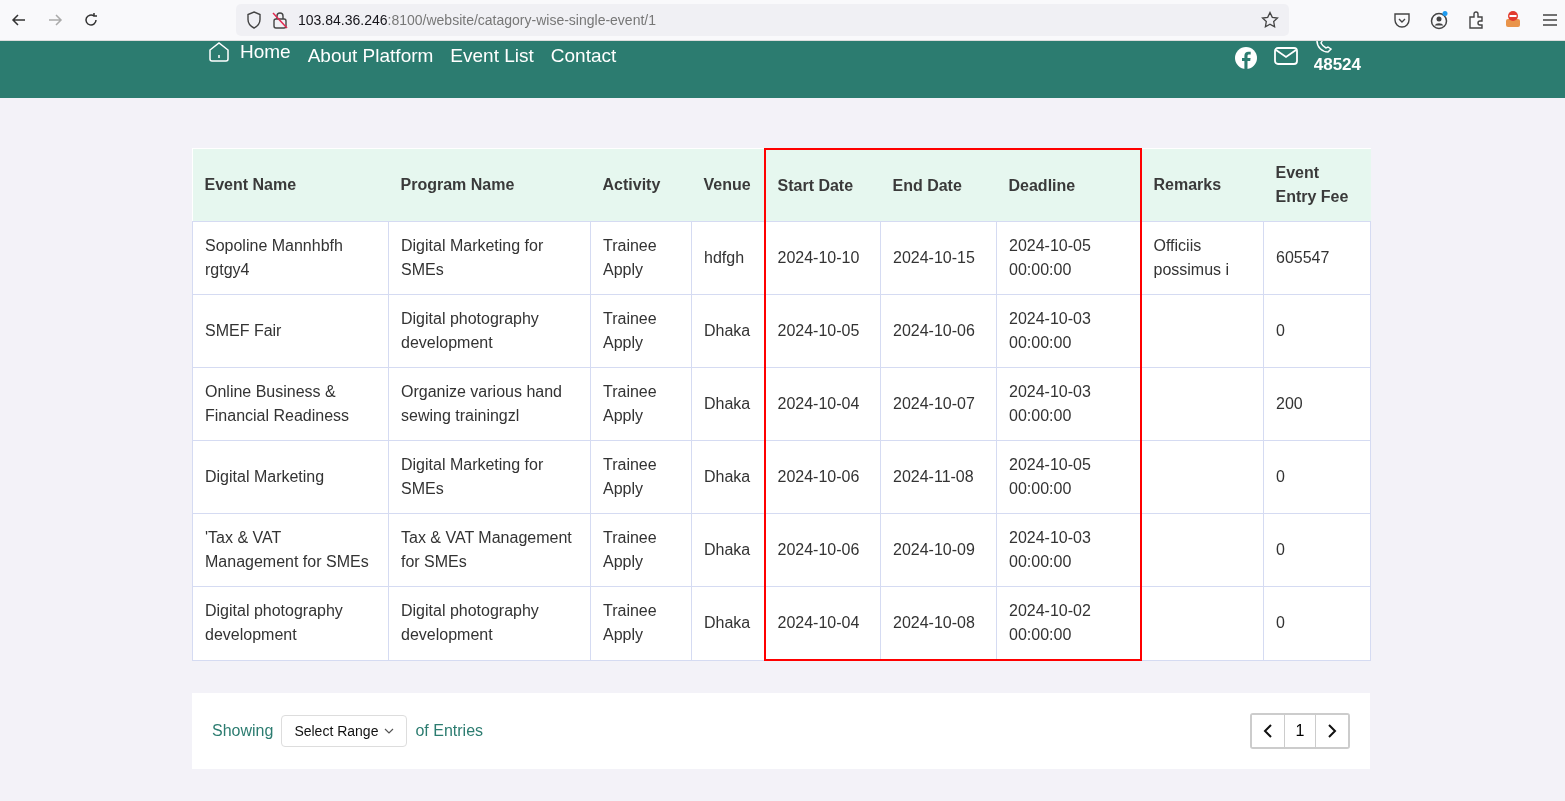 The image size is (1565, 801). I want to click on column-header: Start Date, so click(822, 185).